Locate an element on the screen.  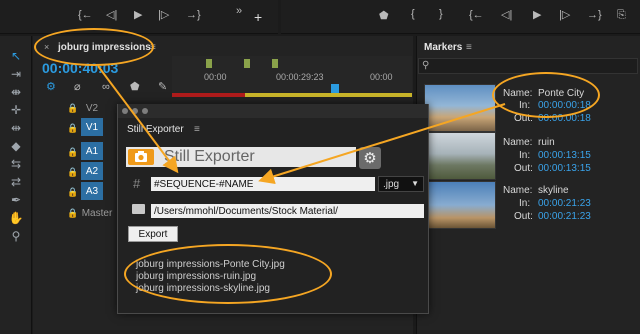
window-close-icon is located at coordinates (125, 111).